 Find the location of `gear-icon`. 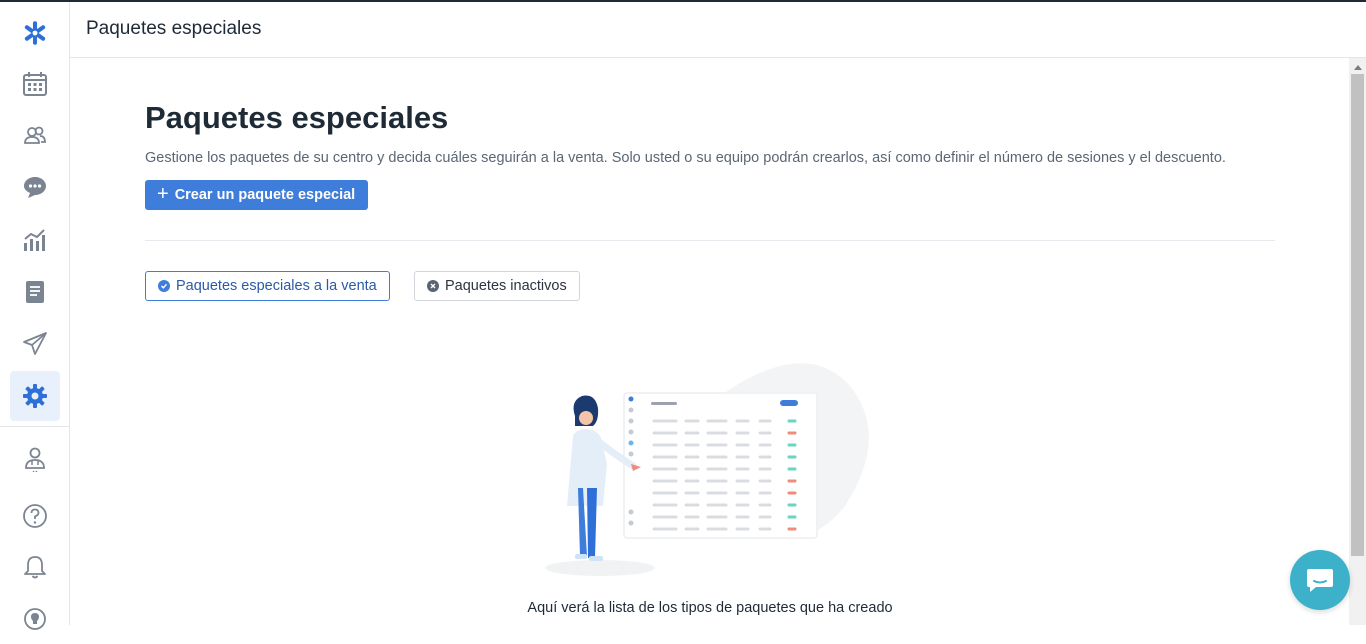

gear-icon is located at coordinates (35, 396).